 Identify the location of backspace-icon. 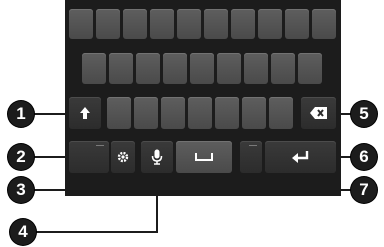
(318, 113).